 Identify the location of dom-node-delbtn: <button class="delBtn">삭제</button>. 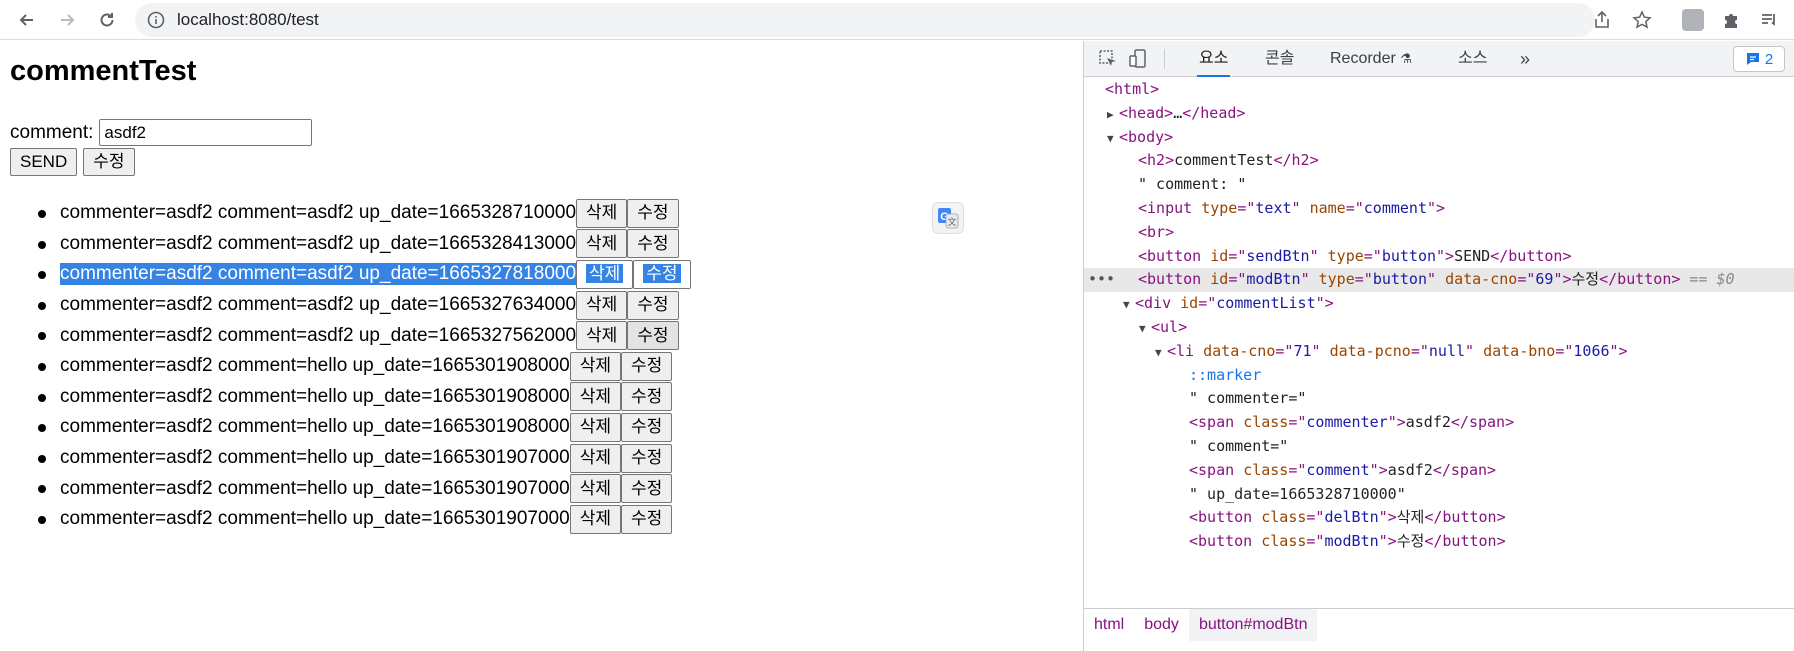
(1439, 518).